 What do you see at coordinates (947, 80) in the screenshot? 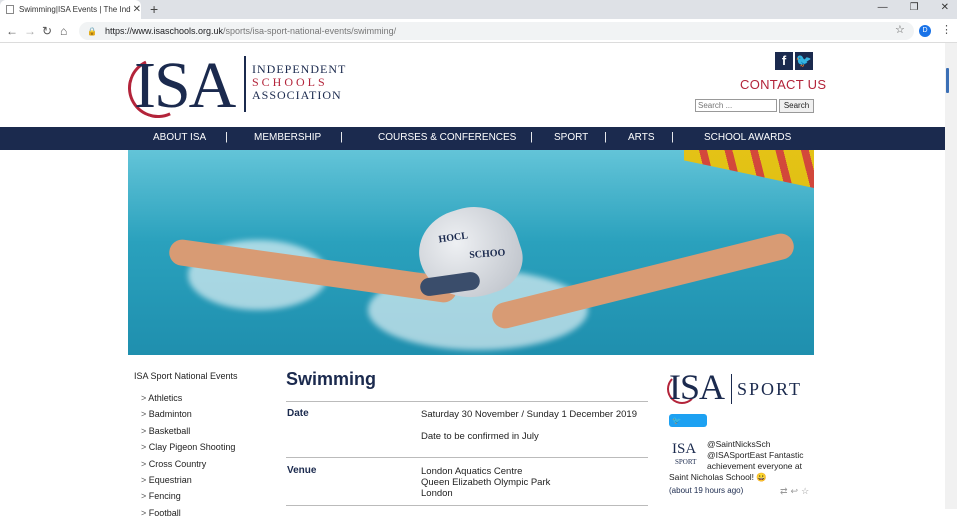
I see `scrollbar-thumb` at bounding box center [947, 80].